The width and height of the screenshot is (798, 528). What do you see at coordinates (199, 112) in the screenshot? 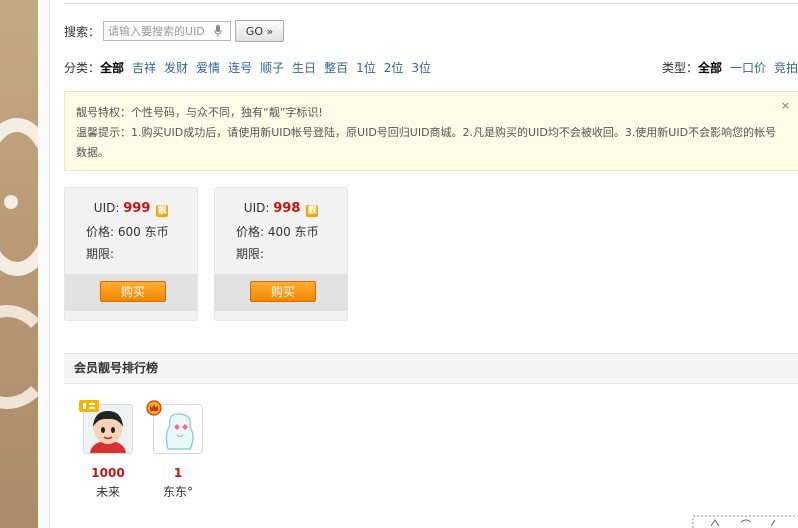
I see `notice-privilege-text: 靓号特权：个性号码，与众不同，独有“靓”字标识!` at bounding box center [199, 112].